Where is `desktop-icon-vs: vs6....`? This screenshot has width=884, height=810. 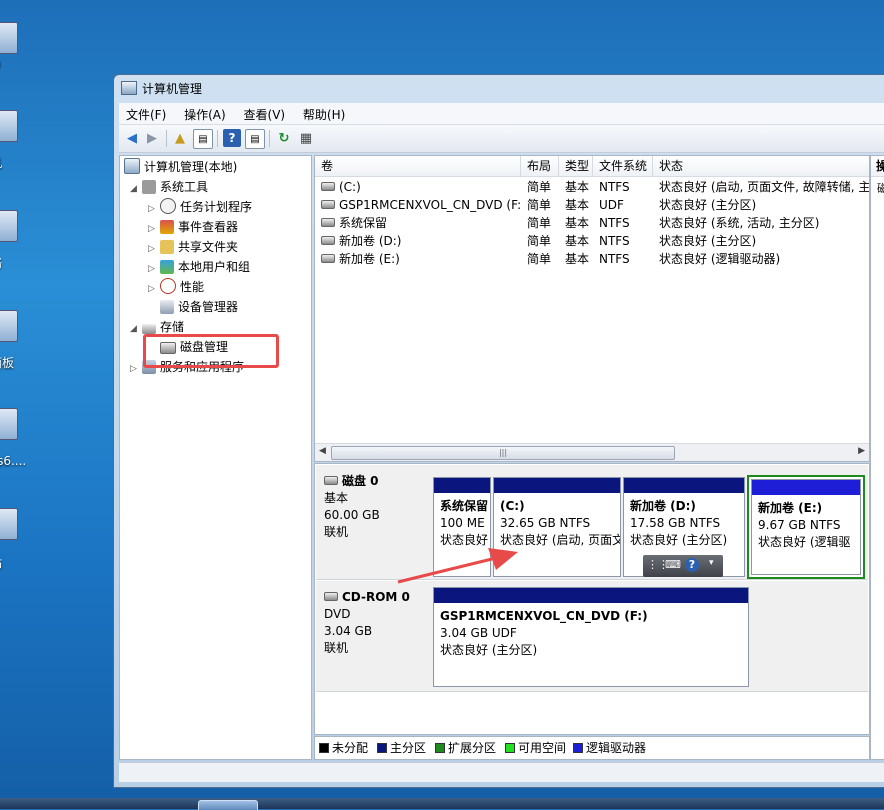
desktop-icon-vs: vs6.... is located at coordinates (15, 438).